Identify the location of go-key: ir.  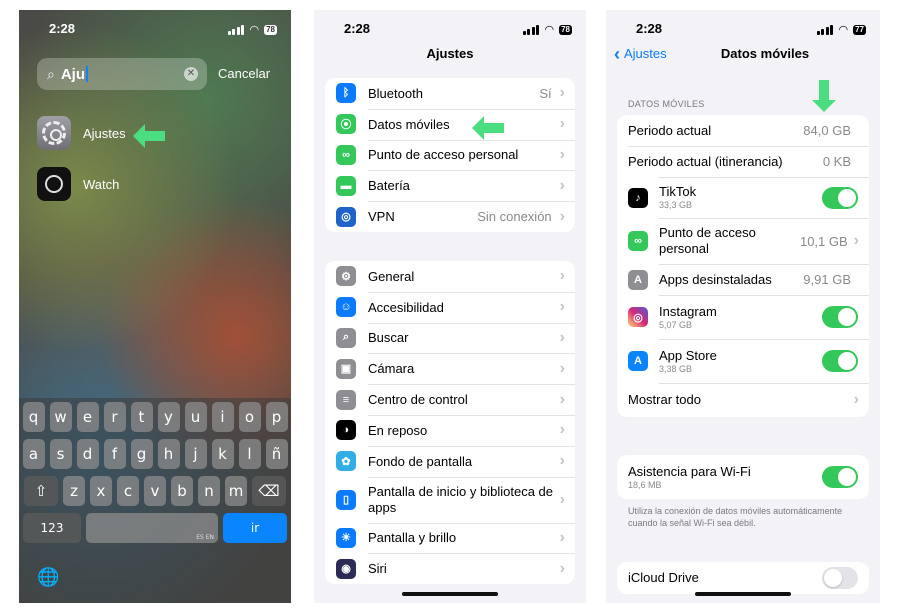
(255, 528).